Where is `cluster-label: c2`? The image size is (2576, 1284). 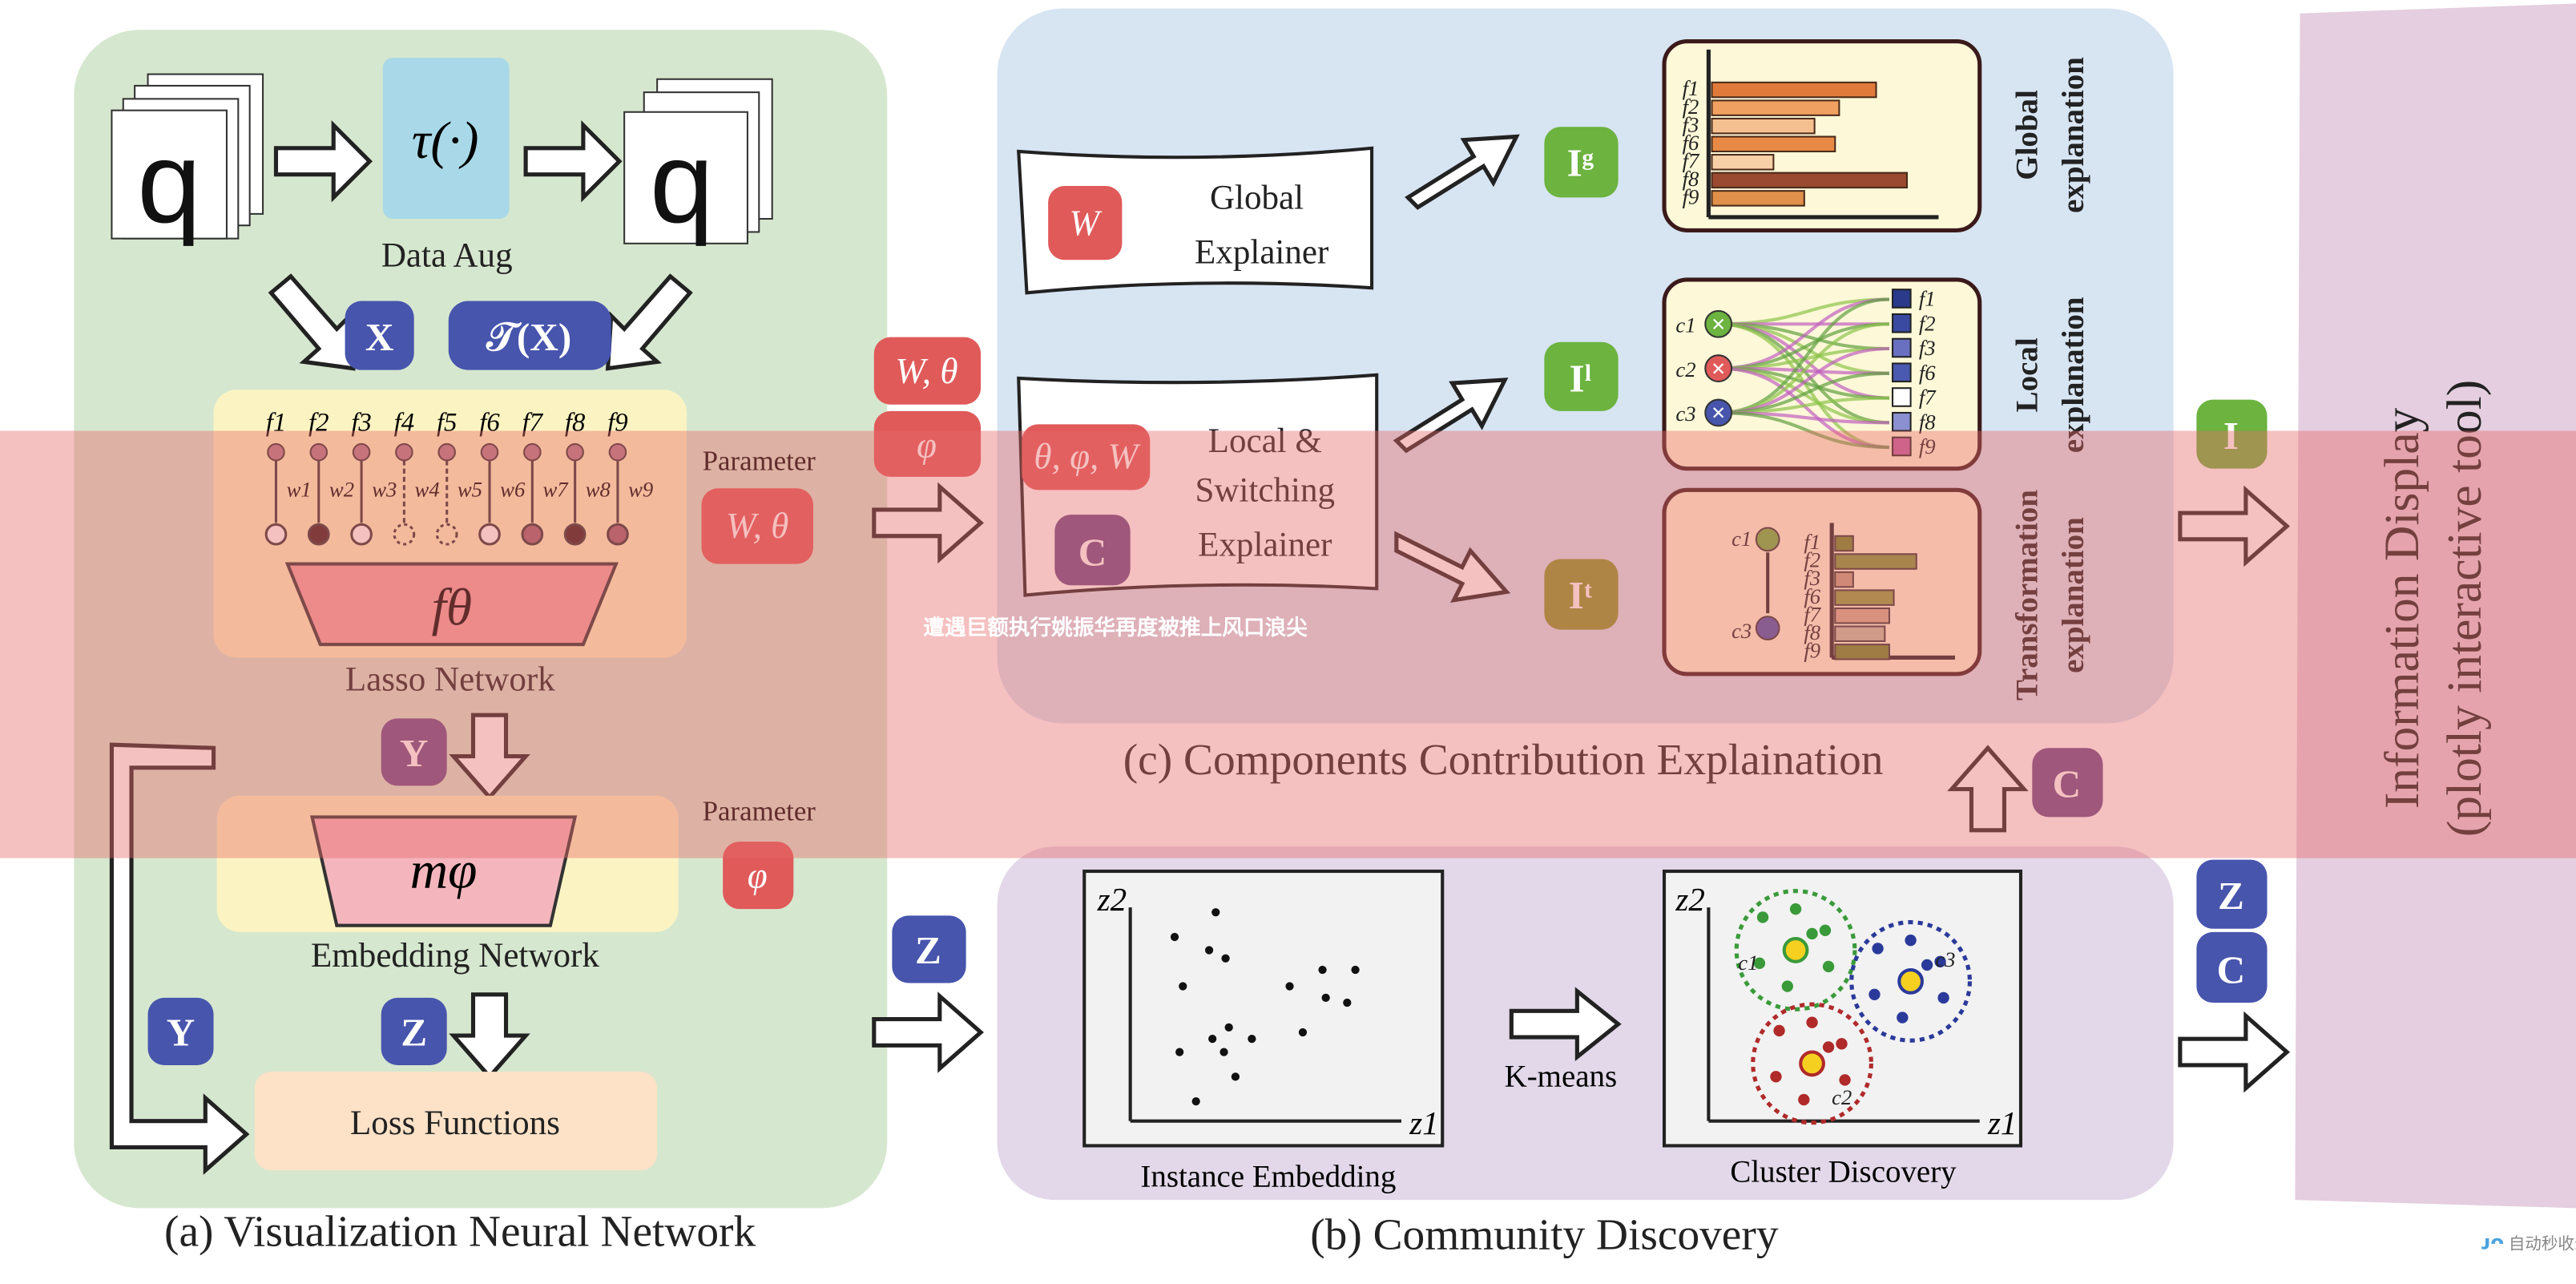 cluster-label: c2 is located at coordinates (1685, 369).